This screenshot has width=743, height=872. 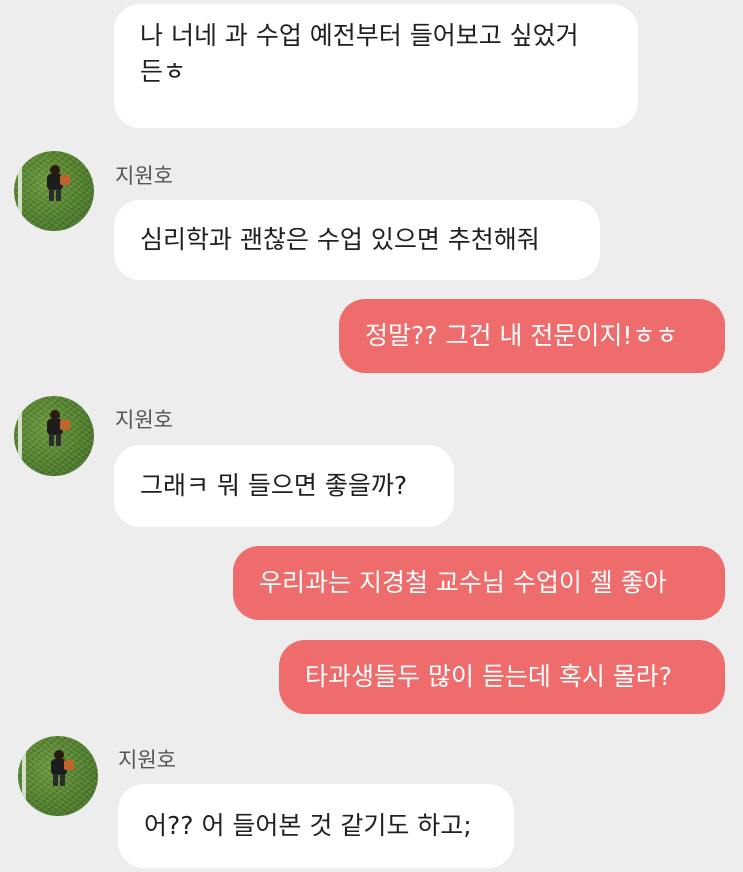 I want to click on message-text: 든ㅎ, so click(x=163, y=71).